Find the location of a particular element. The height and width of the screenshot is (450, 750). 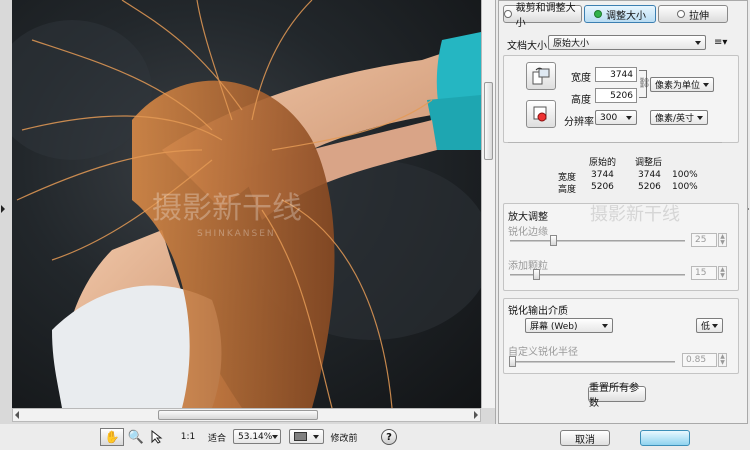

sharpen-edges-track is located at coordinates (597, 241).